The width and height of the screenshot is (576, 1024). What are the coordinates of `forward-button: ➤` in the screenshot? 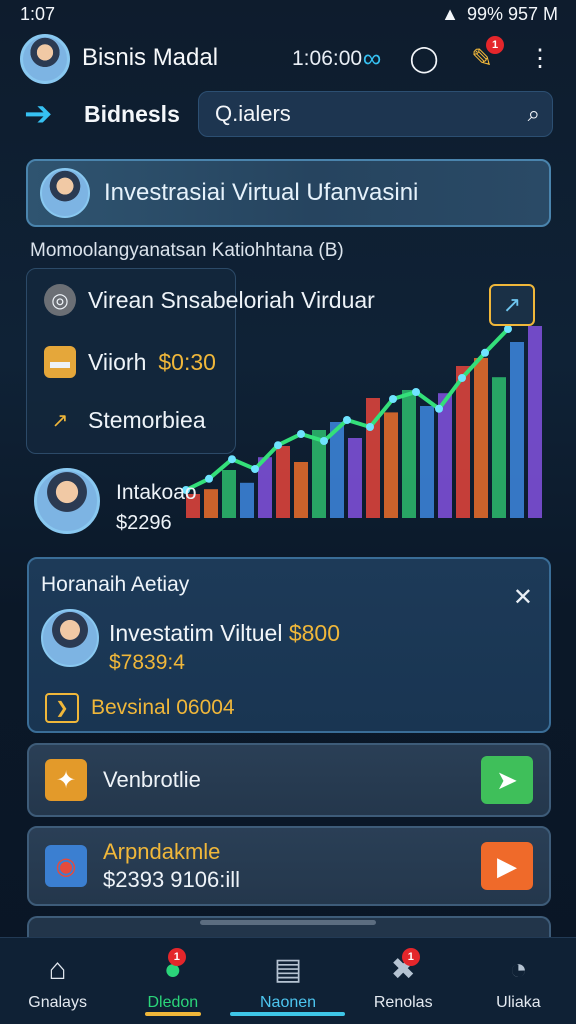 It's located at (507, 780).